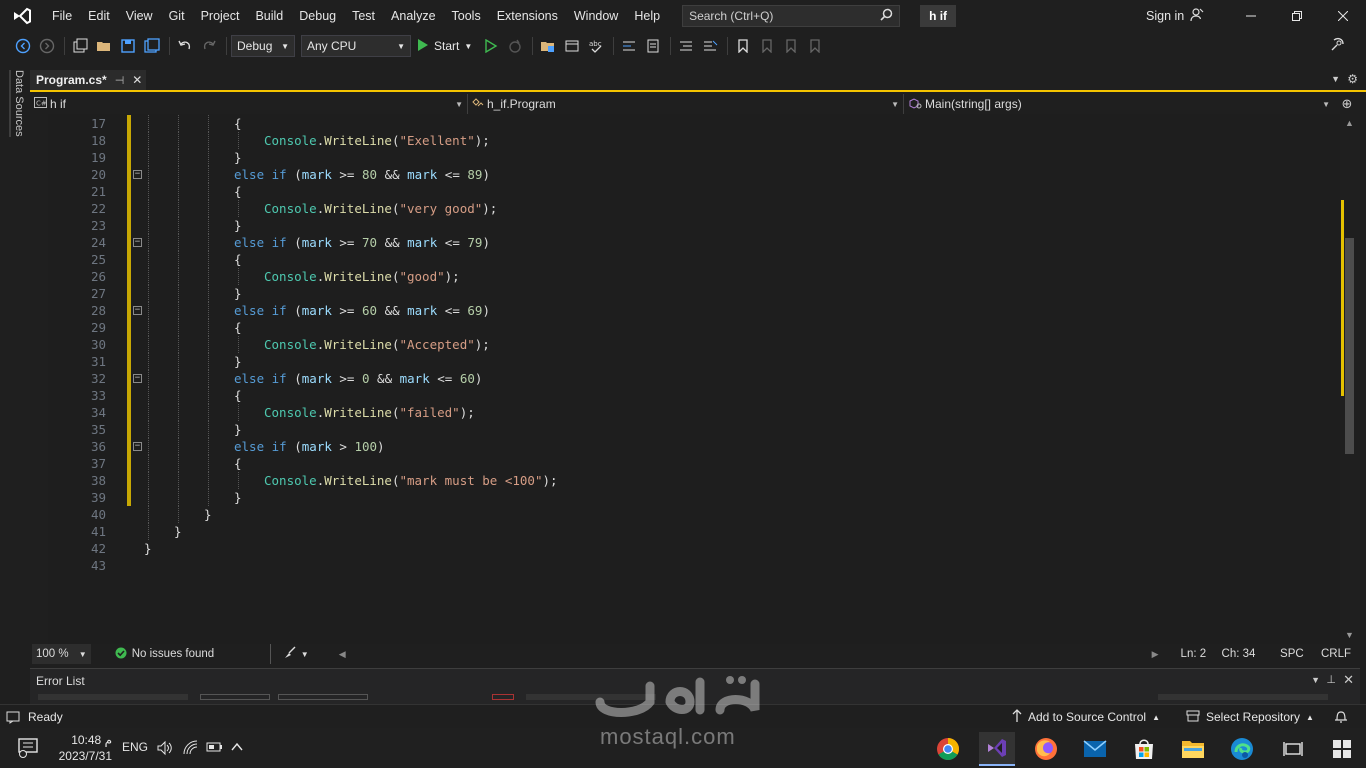 This screenshot has width=1366, height=768. Describe the element at coordinates (1338, 45) in the screenshot. I see `live-share-icon` at that location.